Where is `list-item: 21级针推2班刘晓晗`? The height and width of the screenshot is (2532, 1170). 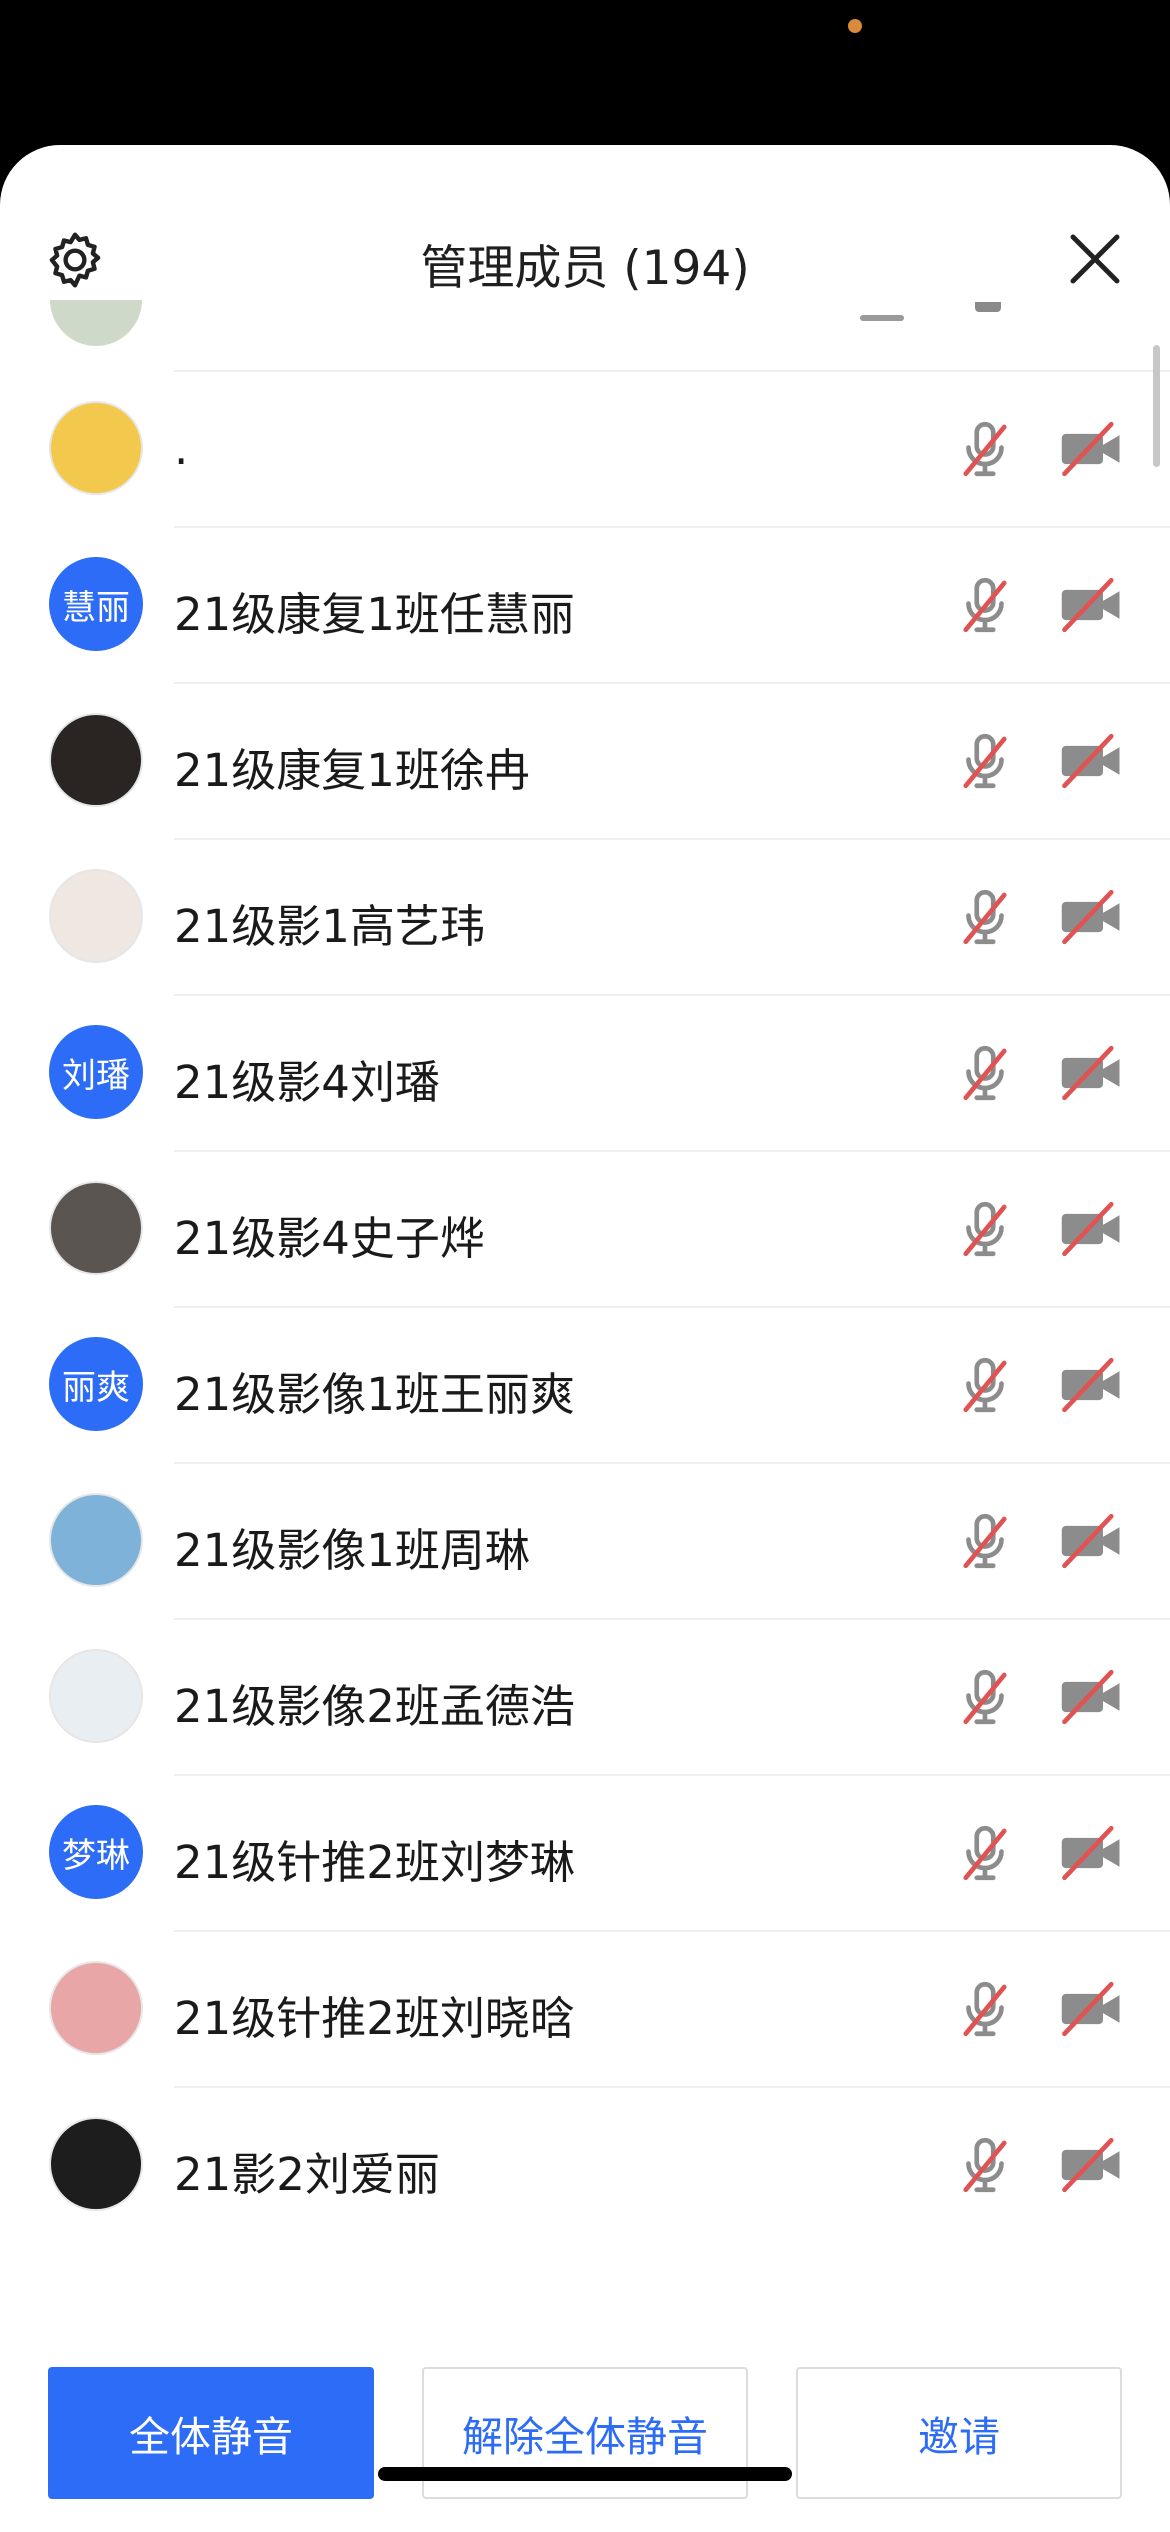 list-item: 21级针推2班刘晓晗 is located at coordinates (585, 2008).